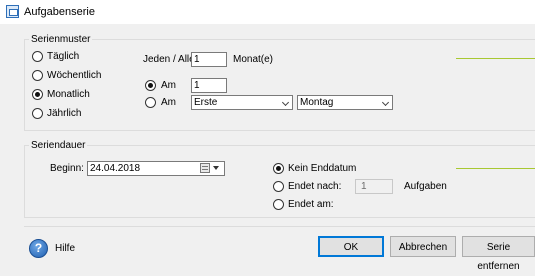  I want to click on radio-no-end, so click(278, 168).